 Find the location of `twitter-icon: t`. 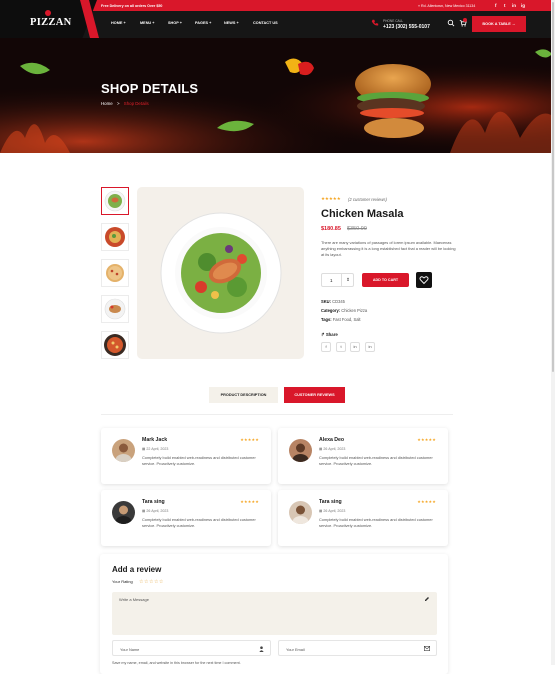

twitter-icon: t is located at coordinates (505, 5).